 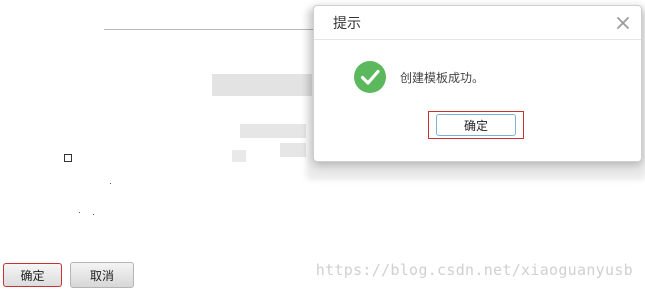 I want to click on ok-button: 确定, so click(x=476, y=125).